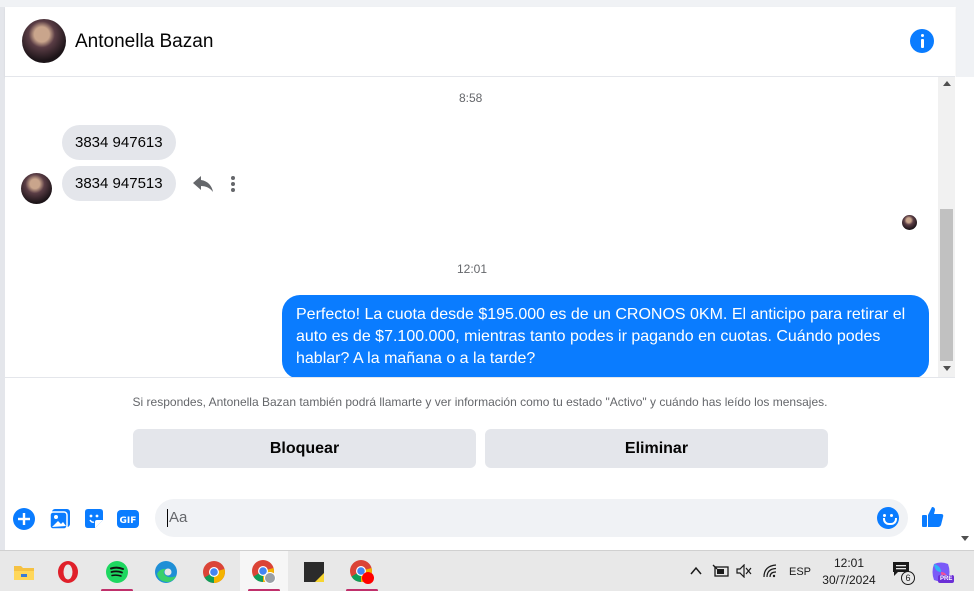 Image resolution: width=974 pixels, height=591 pixels. What do you see at coordinates (908, 578) in the screenshot?
I see `notification-count-badge: 6` at bounding box center [908, 578].